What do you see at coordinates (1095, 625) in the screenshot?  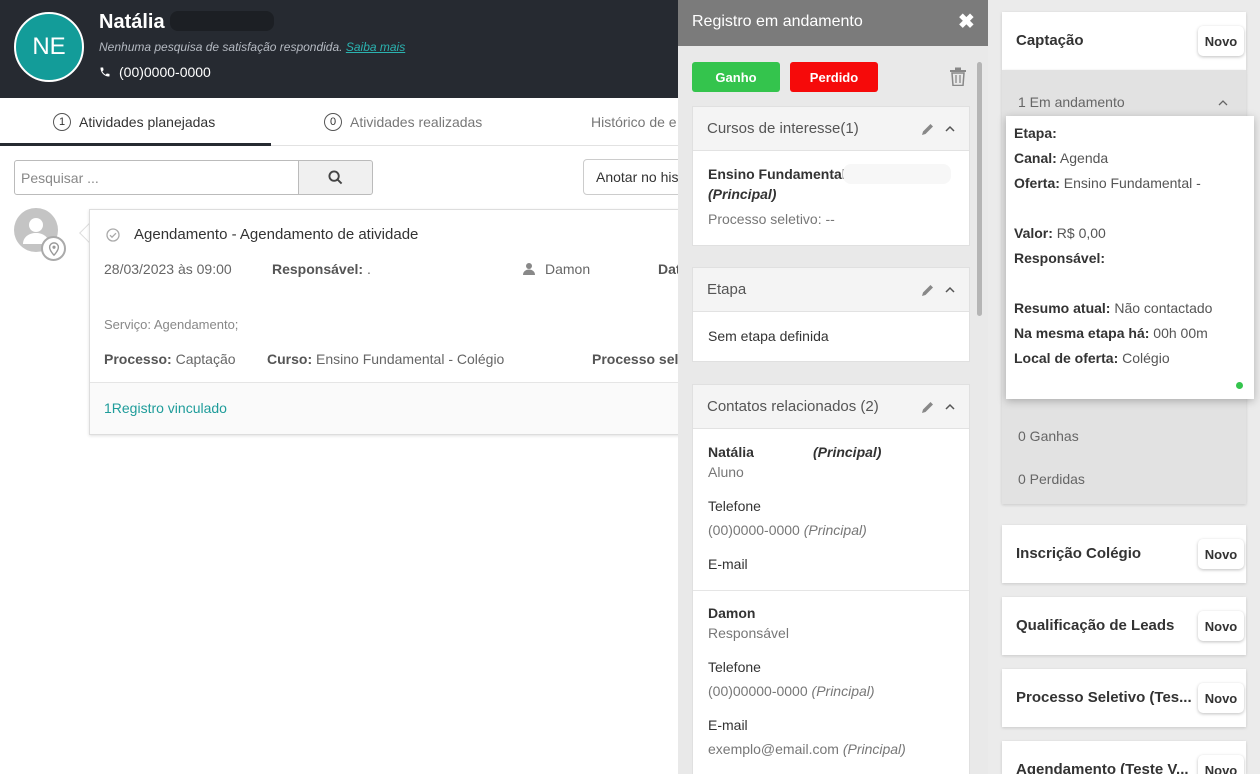 I see `qualificacao-title: Qualificação de Leads` at bounding box center [1095, 625].